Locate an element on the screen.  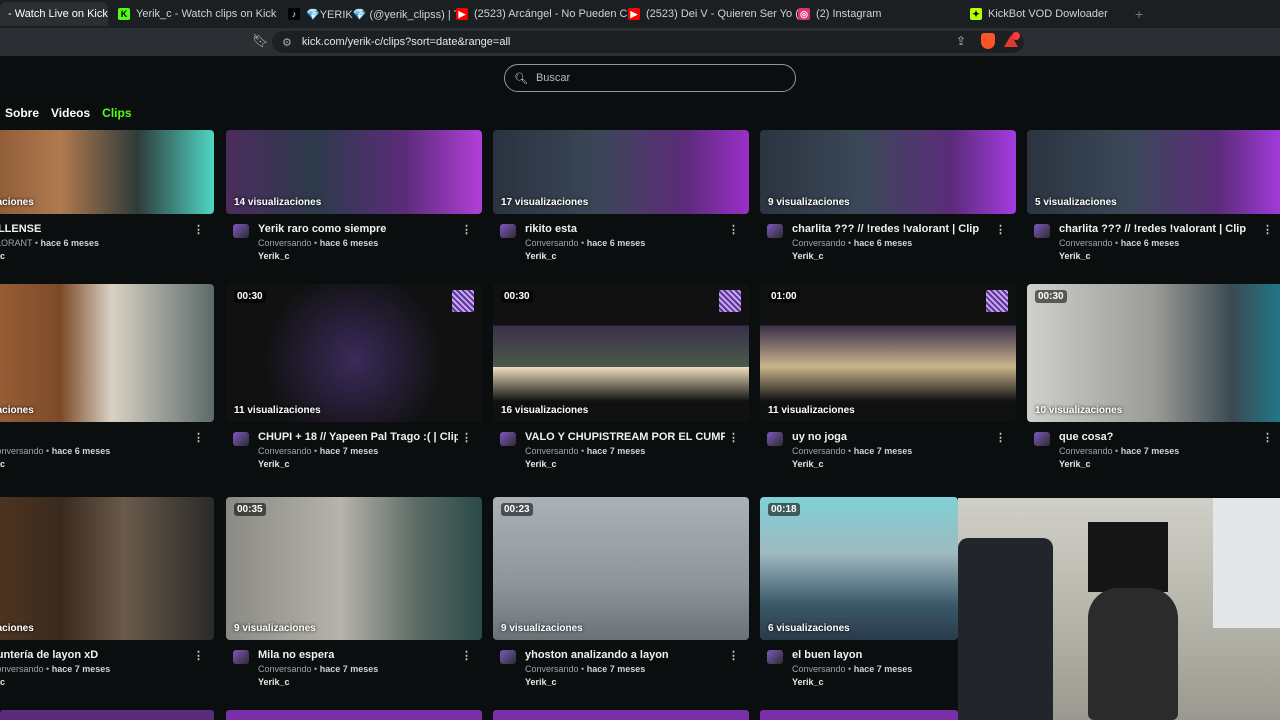
tab-kickbot: ✦ KickBot VOD Dowloader is located at coordinates (1052, 14).